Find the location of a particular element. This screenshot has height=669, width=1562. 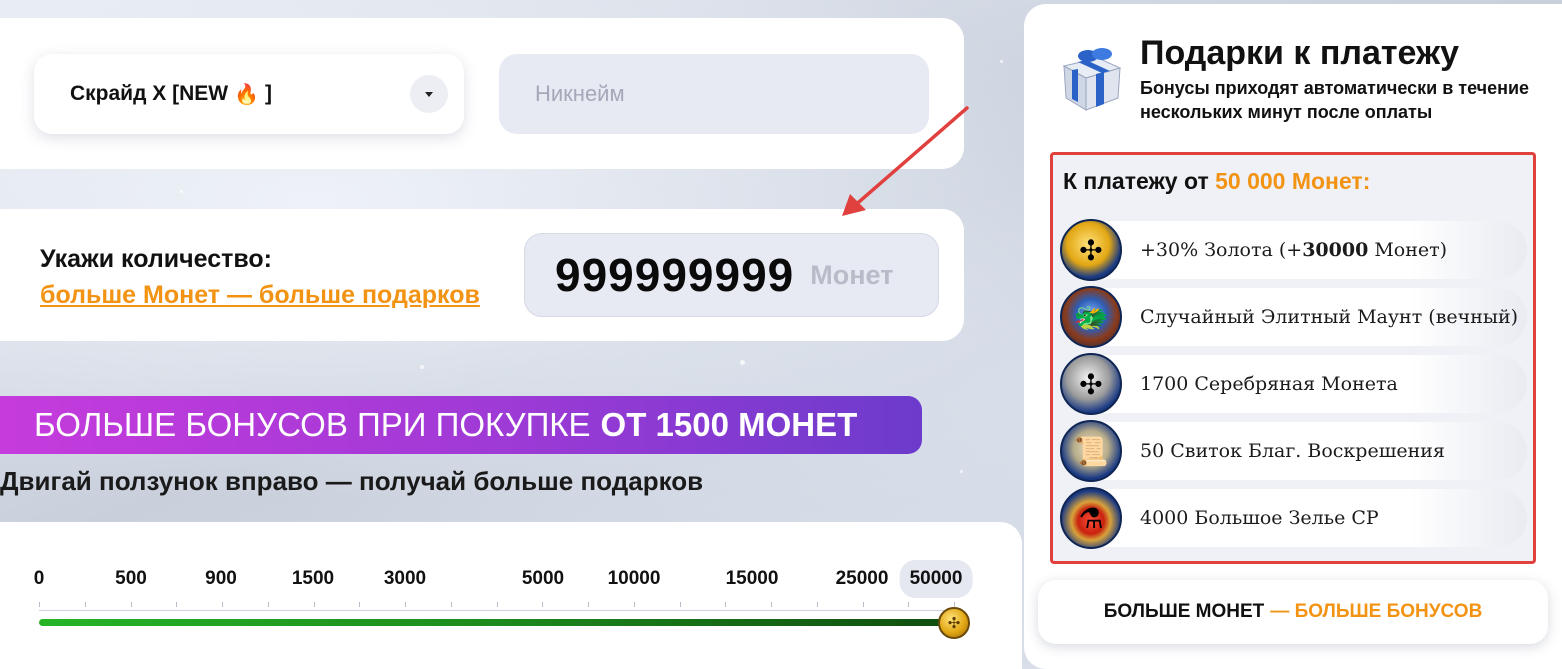

quantity-title: Укажи количество: is located at coordinates (156, 259).